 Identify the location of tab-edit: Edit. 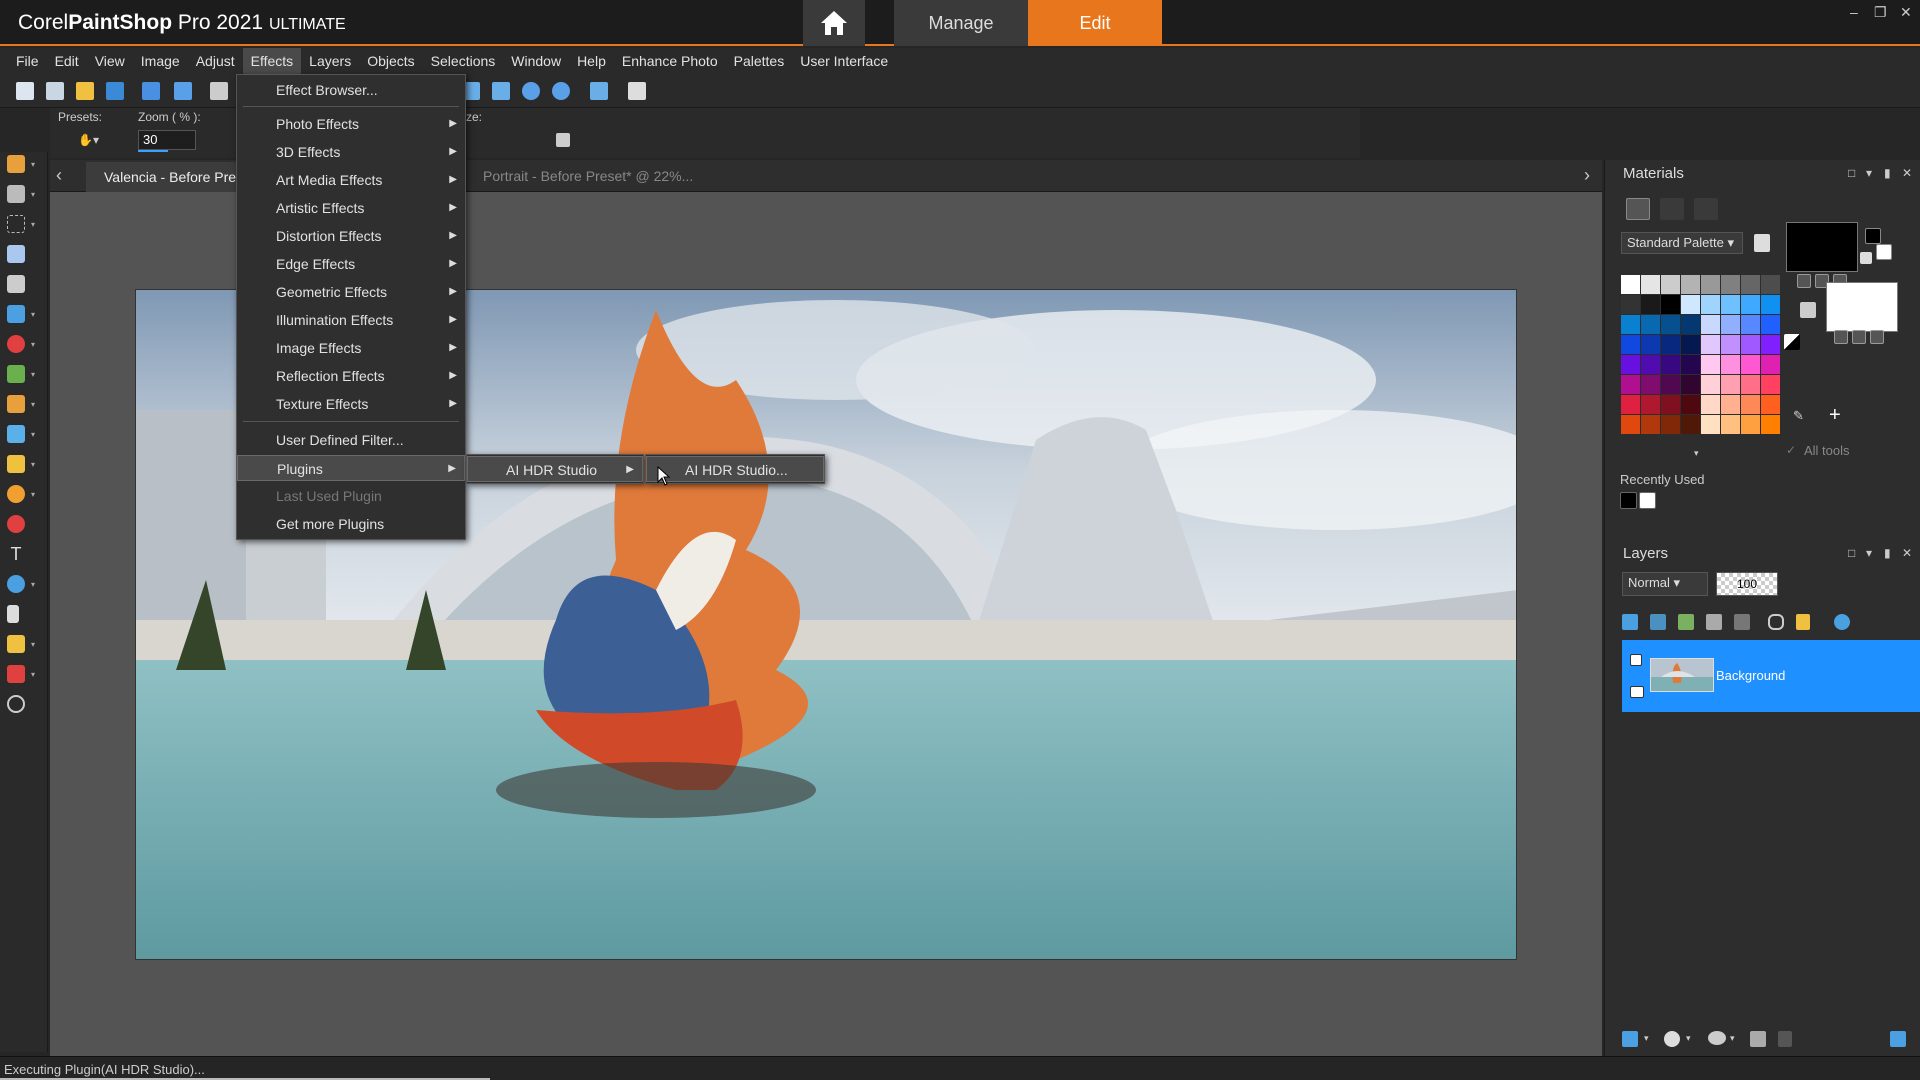
(1095, 23).